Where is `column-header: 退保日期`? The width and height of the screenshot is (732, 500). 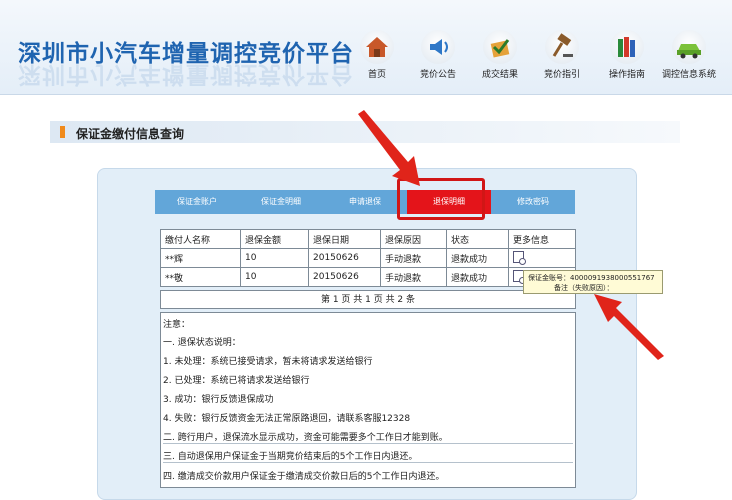 column-header: 退保日期 is located at coordinates (344, 239).